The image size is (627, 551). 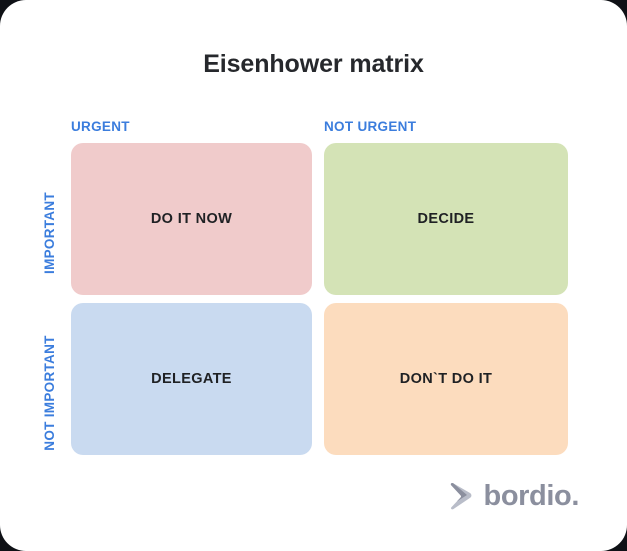 I want to click on page-title: Eisenhower matrix, so click(x=313, y=64).